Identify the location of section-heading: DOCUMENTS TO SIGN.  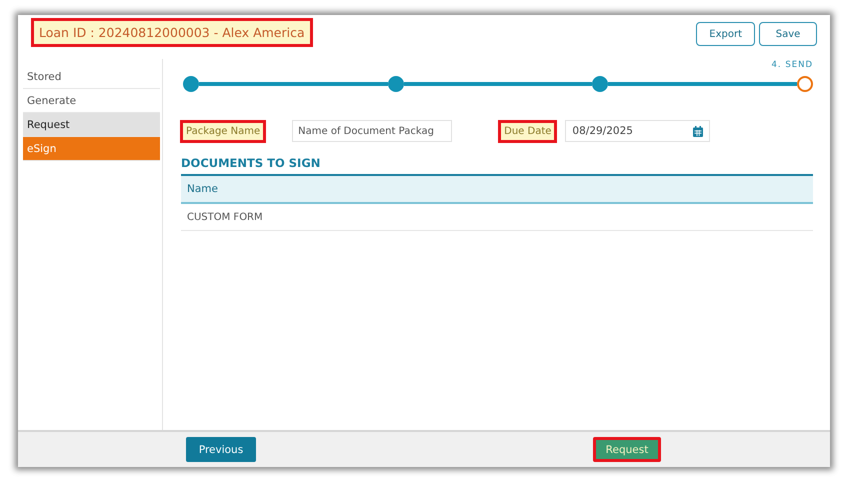
(251, 163).